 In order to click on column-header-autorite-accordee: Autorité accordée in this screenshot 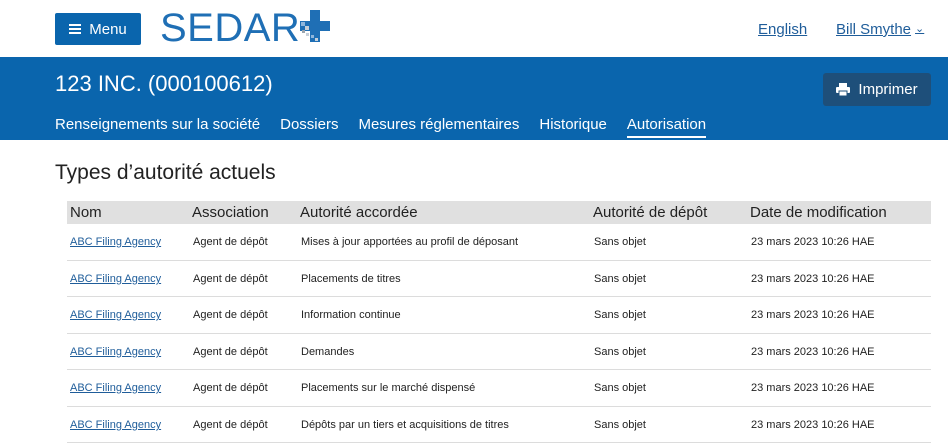, I will do `click(359, 212)`.